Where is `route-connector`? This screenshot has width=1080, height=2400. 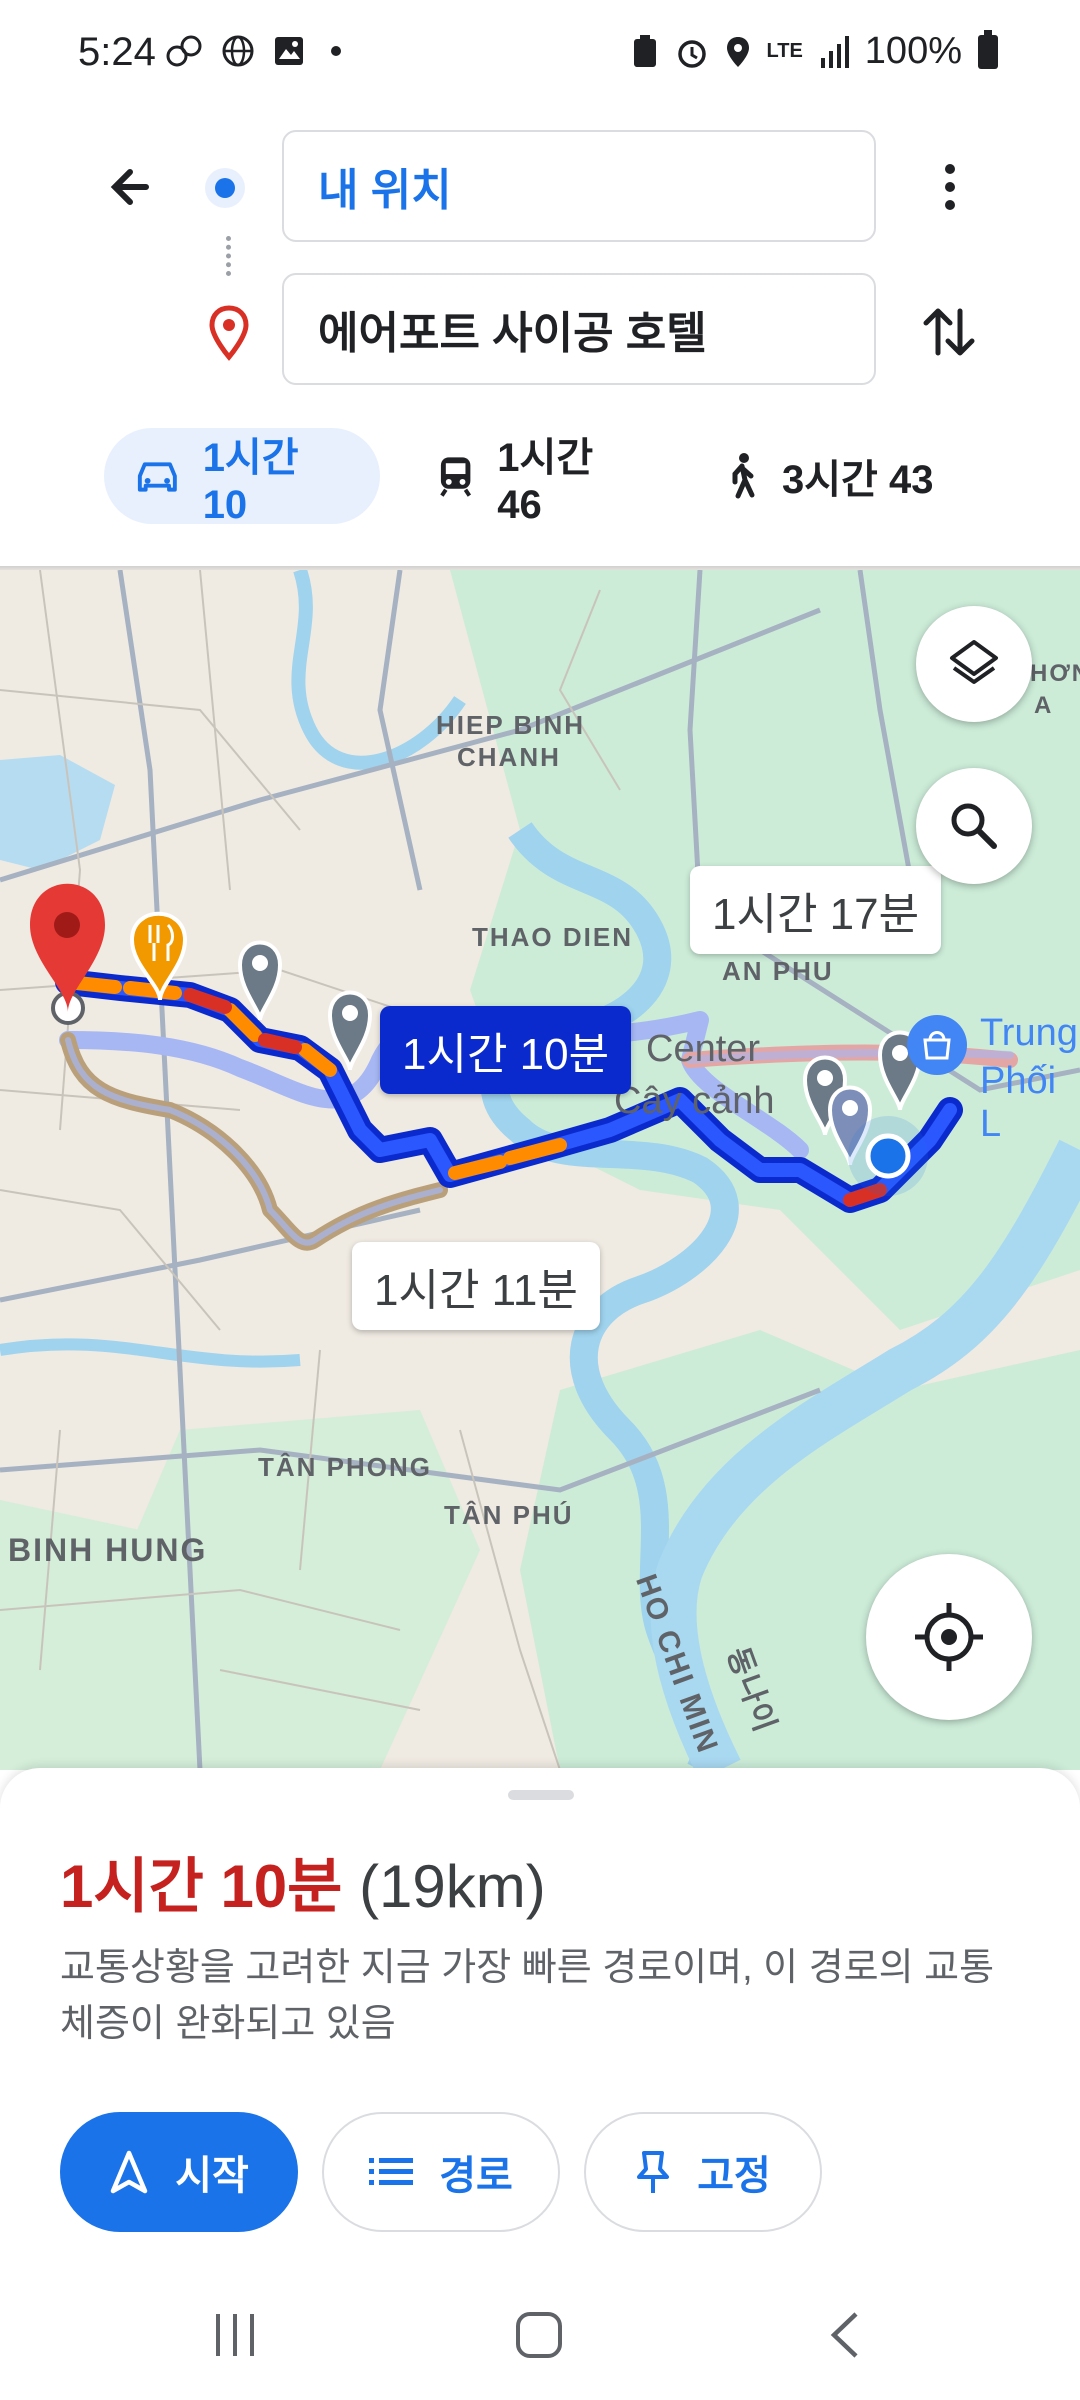 route-connector is located at coordinates (231, 256).